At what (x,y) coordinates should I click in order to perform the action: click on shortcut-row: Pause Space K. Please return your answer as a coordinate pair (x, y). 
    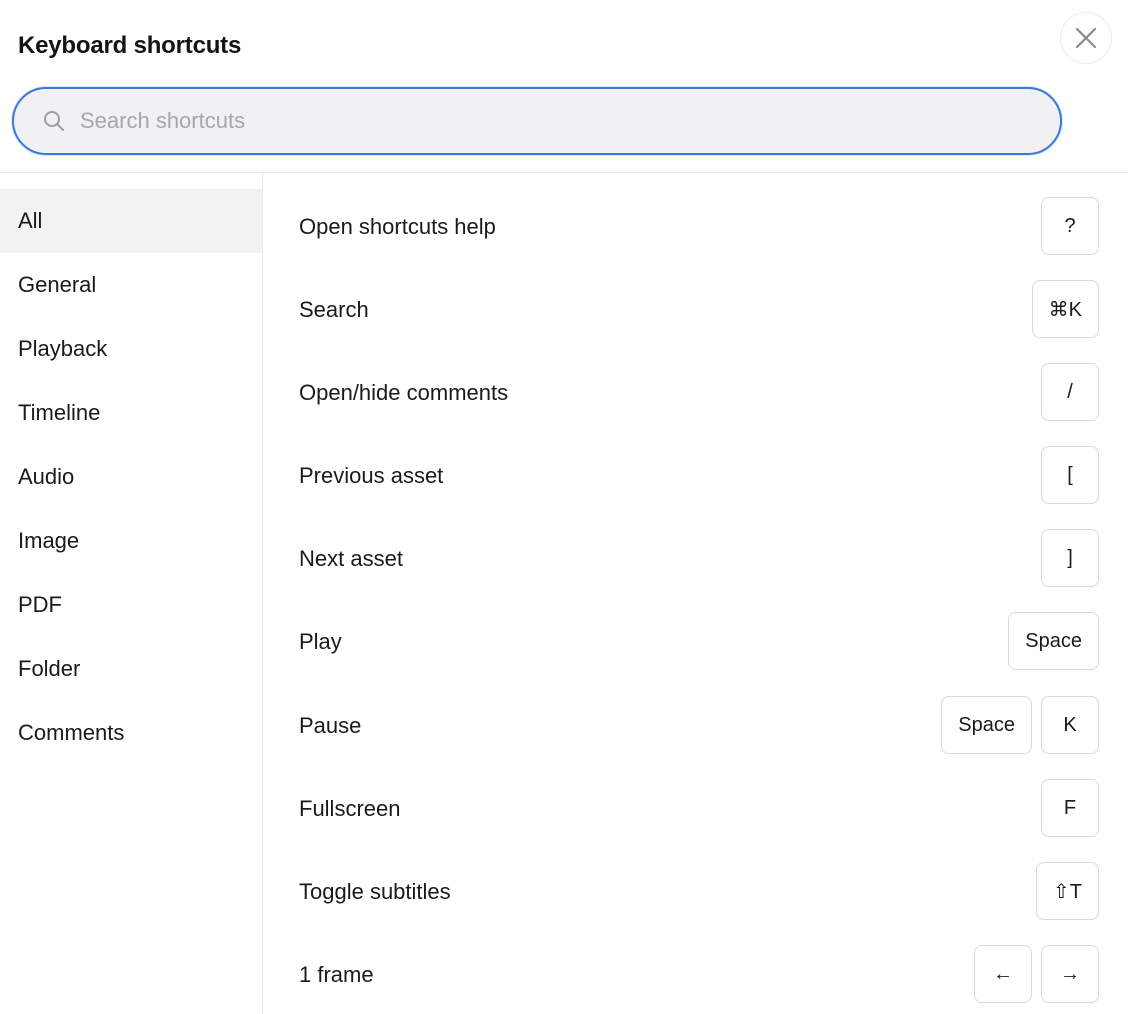
    Looking at the image, I should click on (681, 726).